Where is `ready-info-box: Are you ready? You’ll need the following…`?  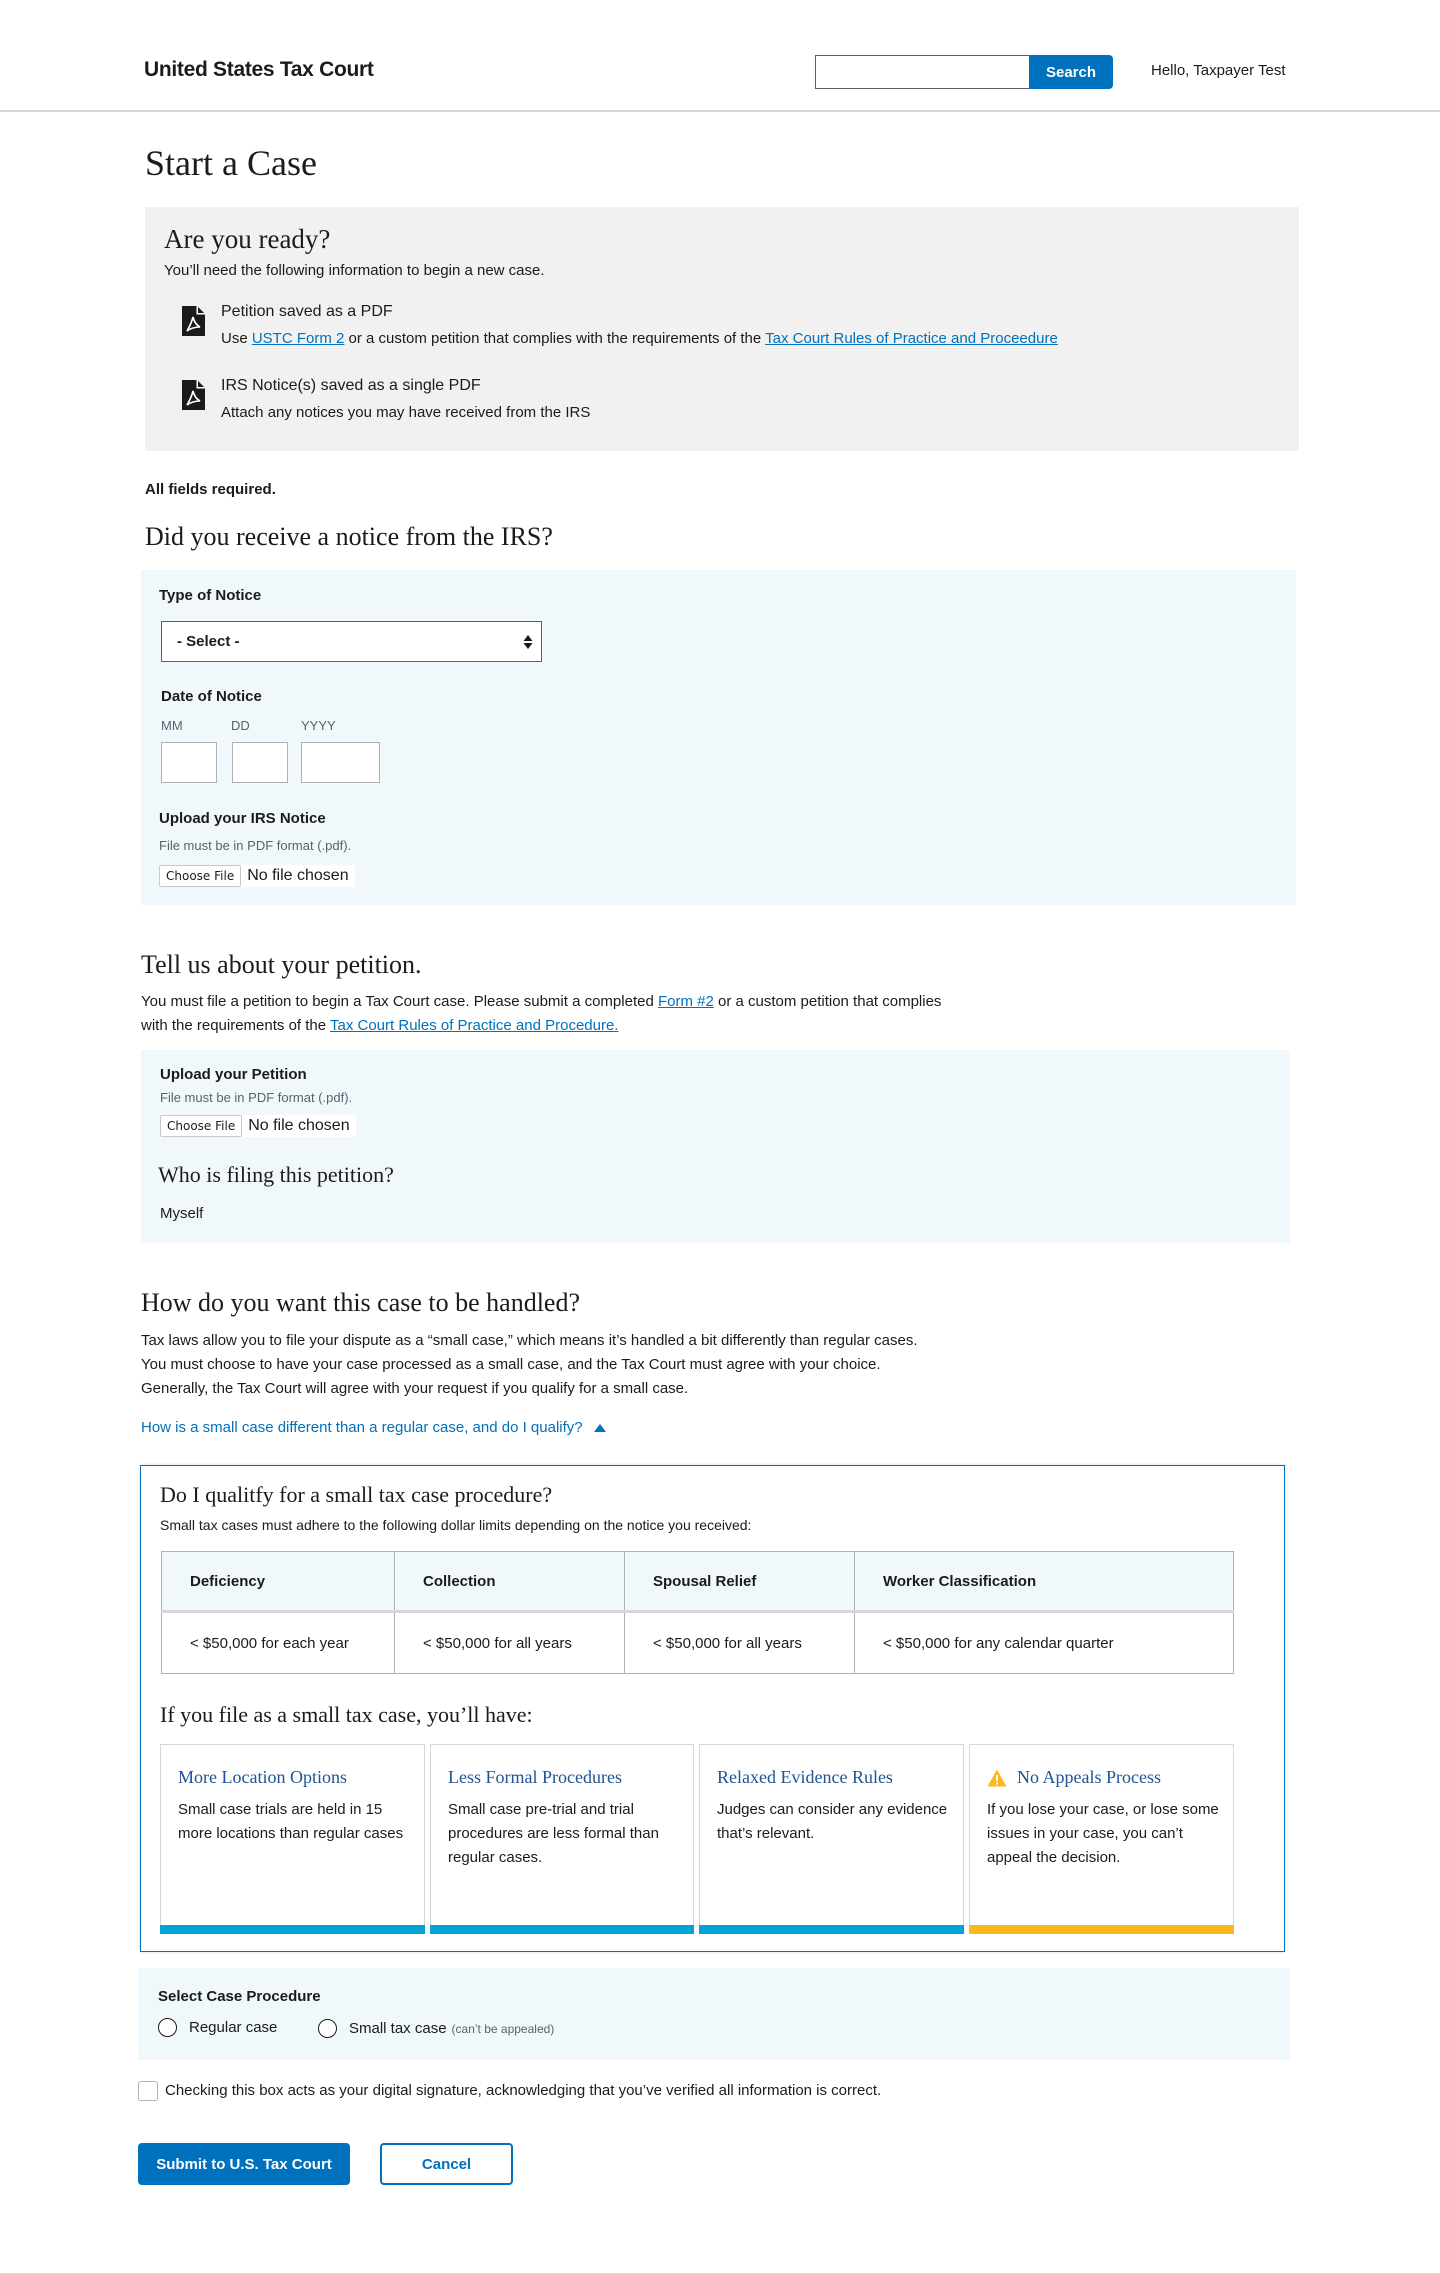 ready-info-box: Are you ready? You’ll need the following… is located at coordinates (722, 329).